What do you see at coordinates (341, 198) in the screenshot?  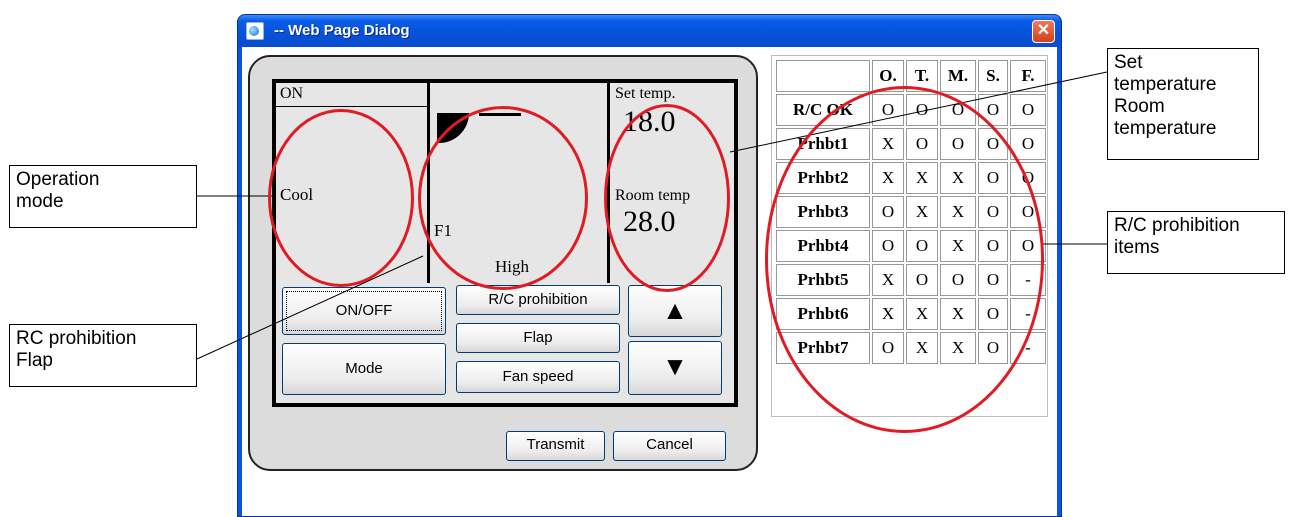 I see `highlight-ellipse-operation-mode` at bounding box center [341, 198].